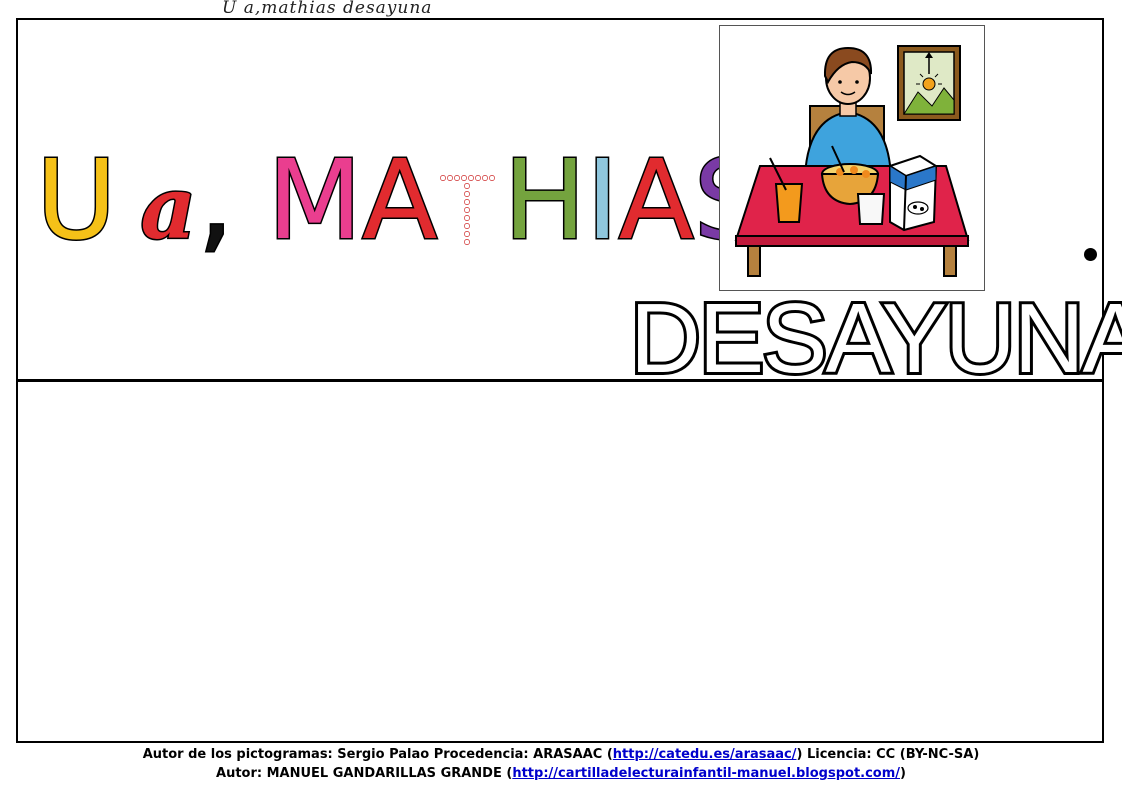 This screenshot has width=1122, height=793. I want to click on period-dot, so click(1090, 254).